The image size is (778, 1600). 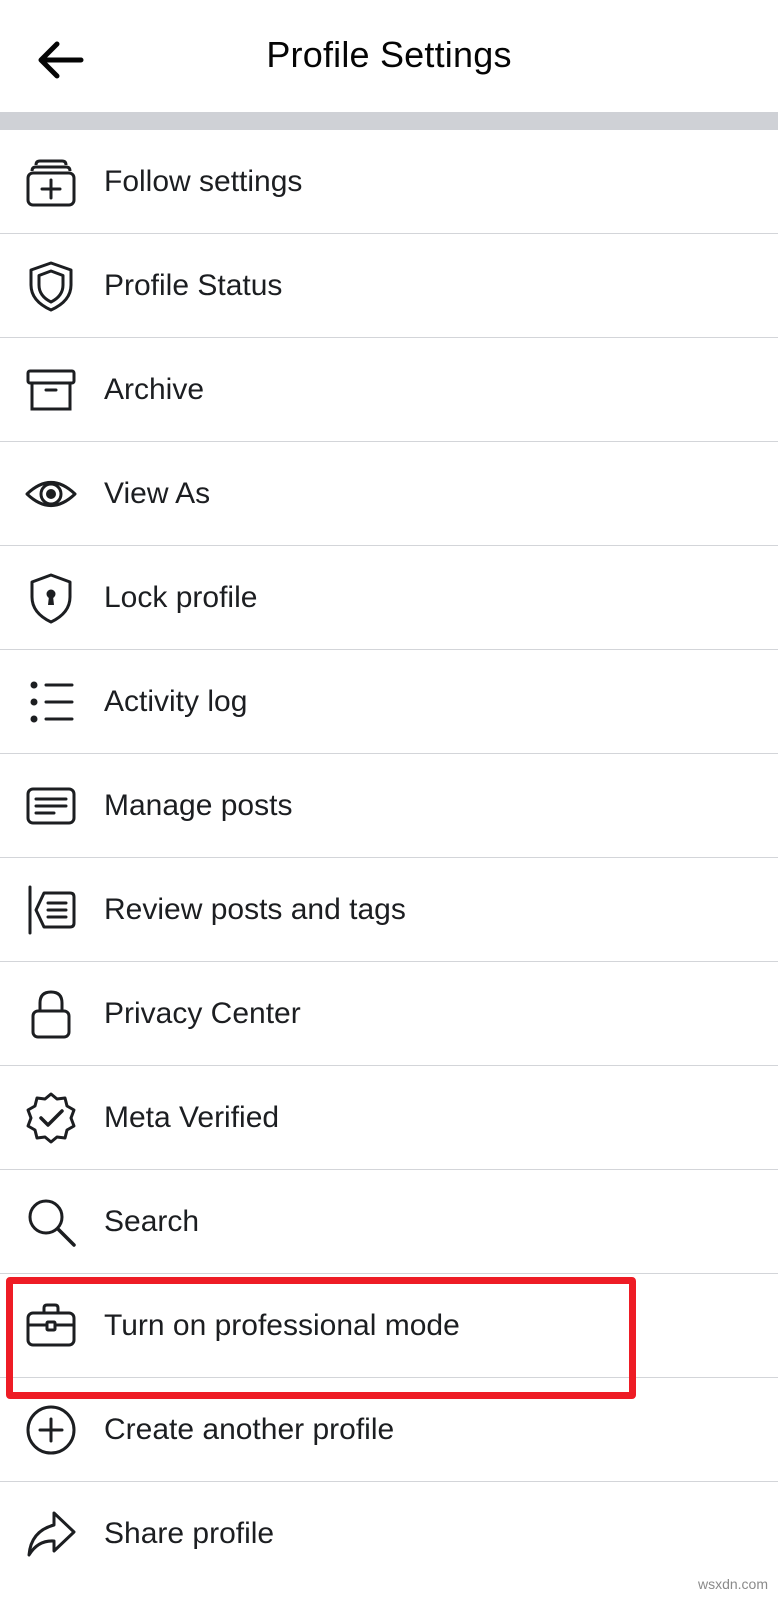 What do you see at coordinates (51, 182) in the screenshot?
I see `follow-settings-icon` at bounding box center [51, 182].